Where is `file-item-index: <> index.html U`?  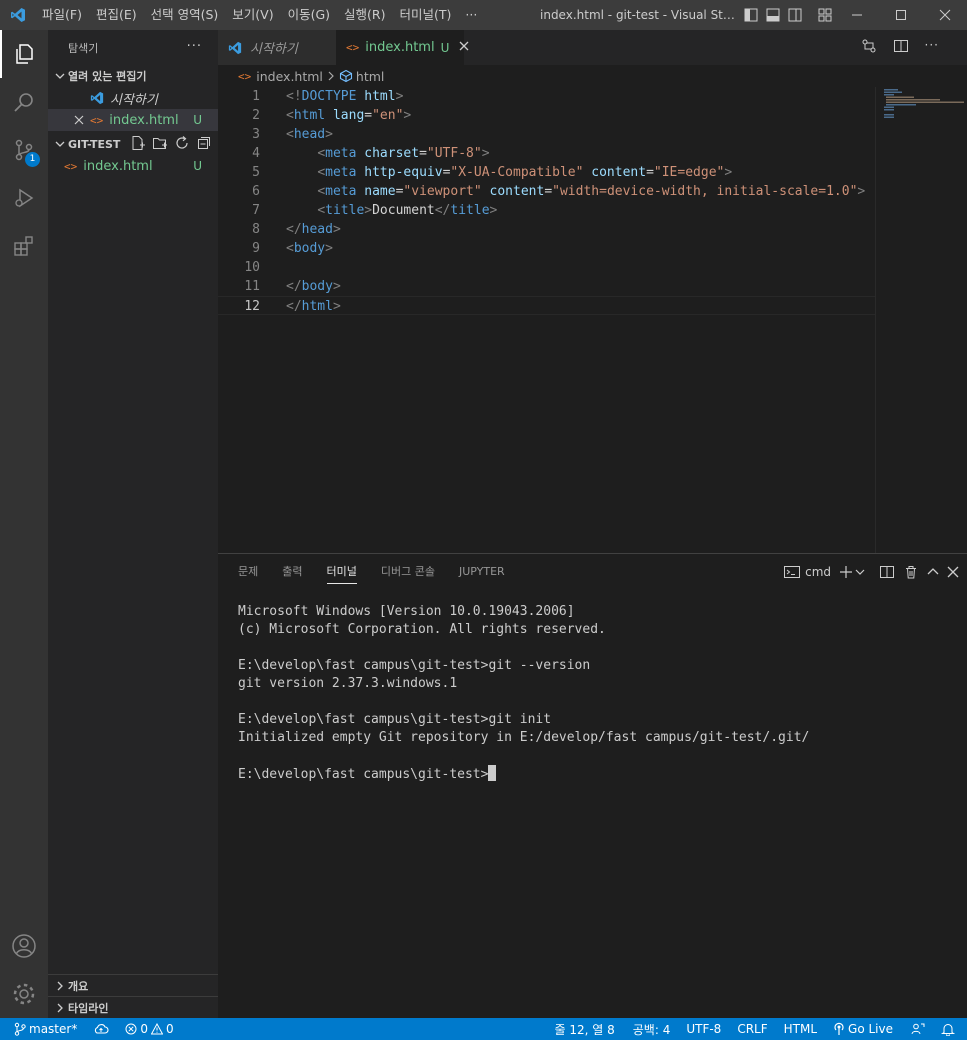 file-item-index: <> index.html U is located at coordinates (133, 166).